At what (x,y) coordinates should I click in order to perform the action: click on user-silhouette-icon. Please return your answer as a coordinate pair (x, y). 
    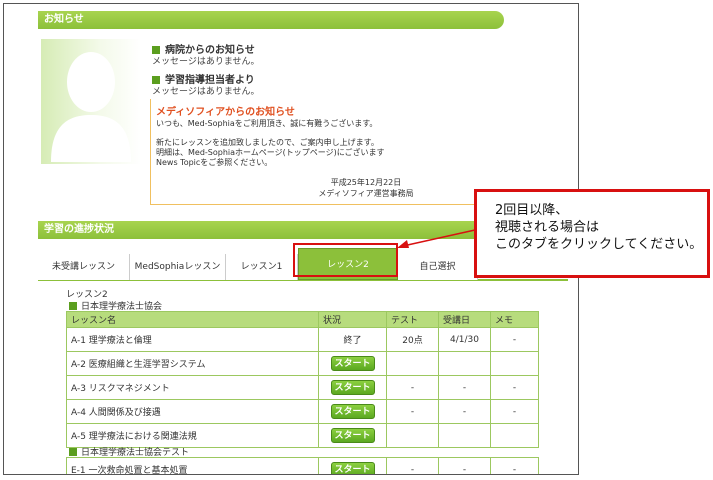
    Looking at the image, I should click on (91, 107).